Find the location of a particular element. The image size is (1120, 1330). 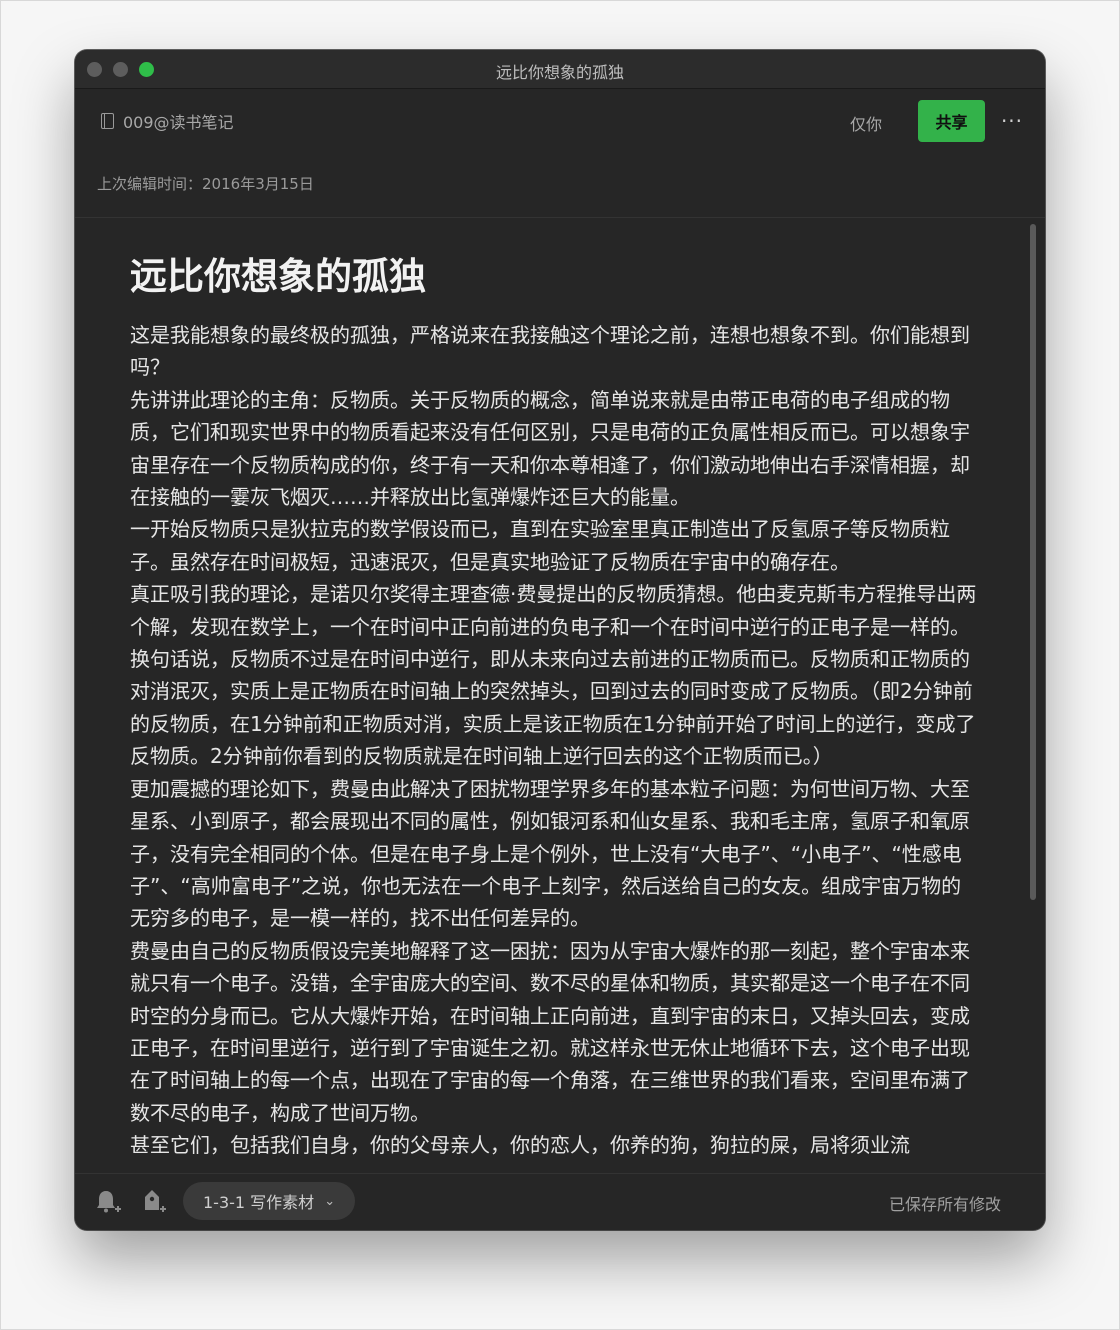

visibility-status: 仅你 is located at coordinates (866, 123).